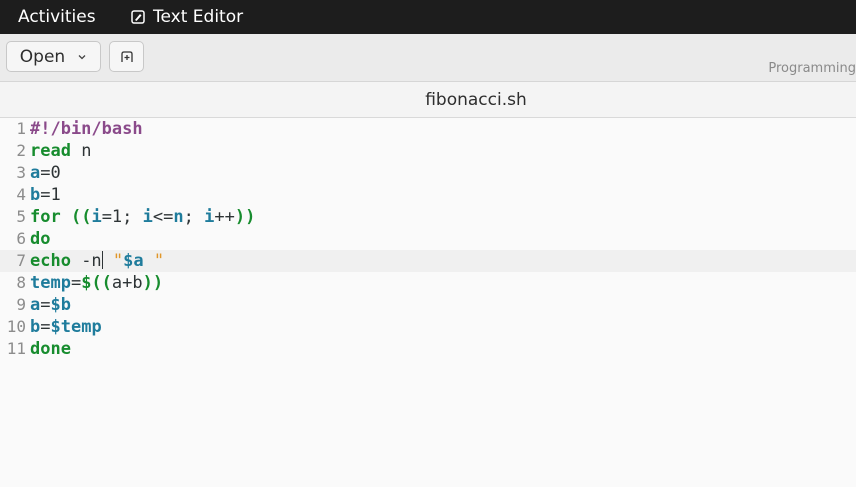 The width and height of the screenshot is (856, 487). I want to click on code-token: =1;, so click(122, 217).